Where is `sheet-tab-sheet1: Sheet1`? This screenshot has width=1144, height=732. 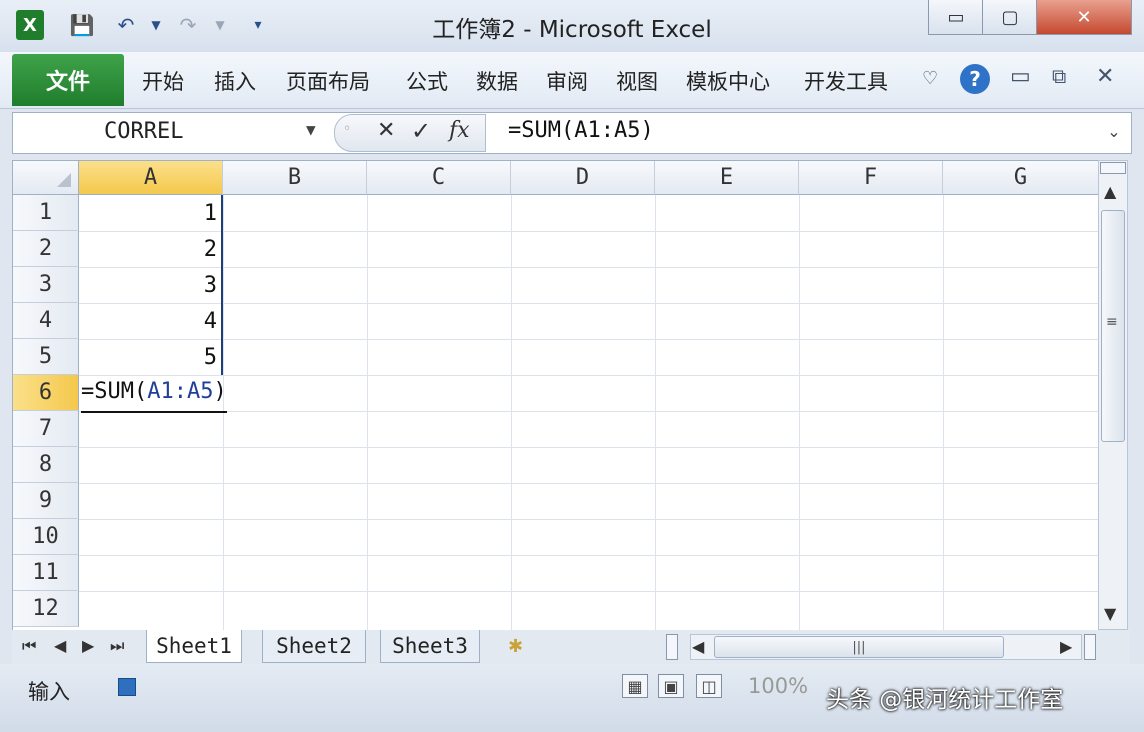
sheet-tab-sheet1: Sheet1 is located at coordinates (194, 646).